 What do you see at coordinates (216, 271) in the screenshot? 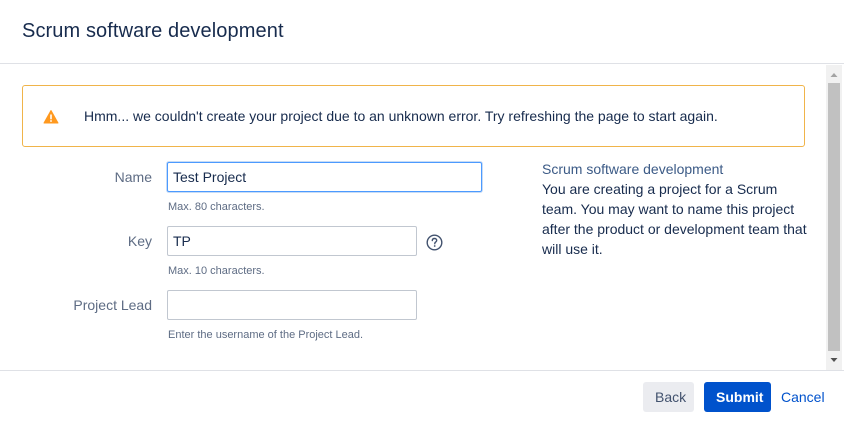
I see `key-help-text: Max. 10 characters.` at bounding box center [216, 271].